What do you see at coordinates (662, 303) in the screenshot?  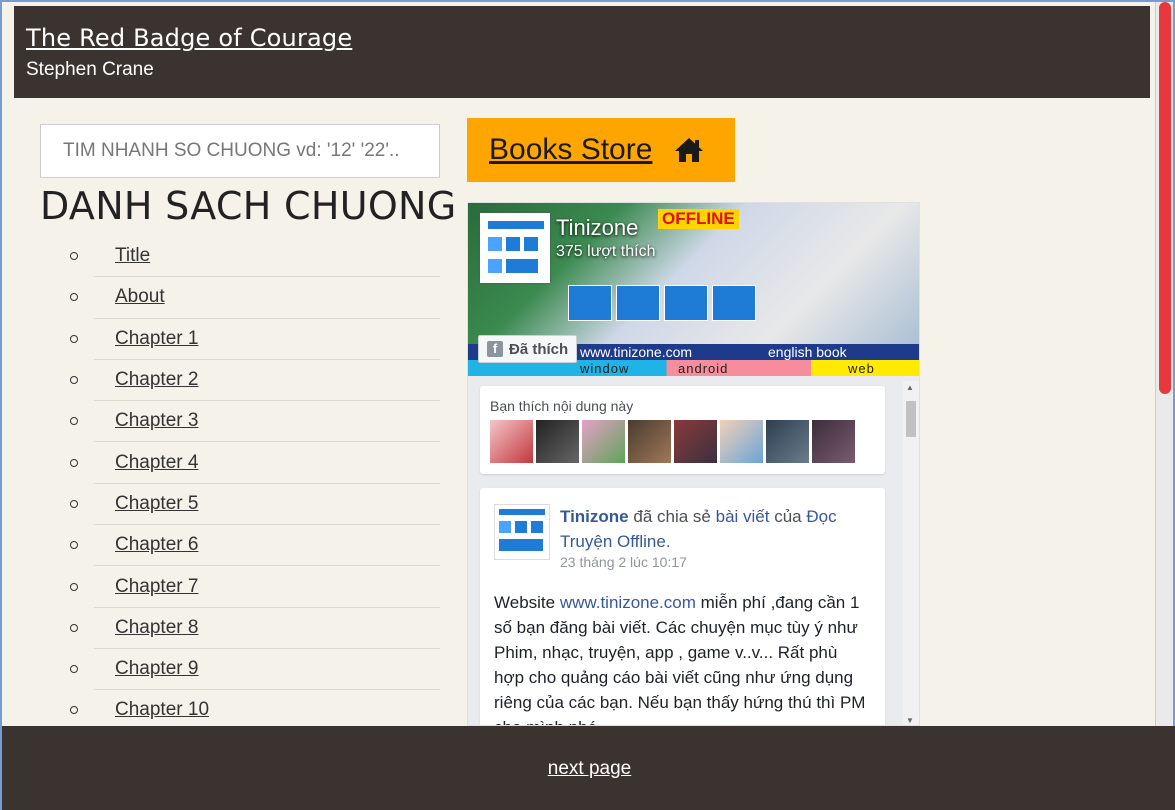 I see `cover-app-tiles` at bounding box center [662, 303].